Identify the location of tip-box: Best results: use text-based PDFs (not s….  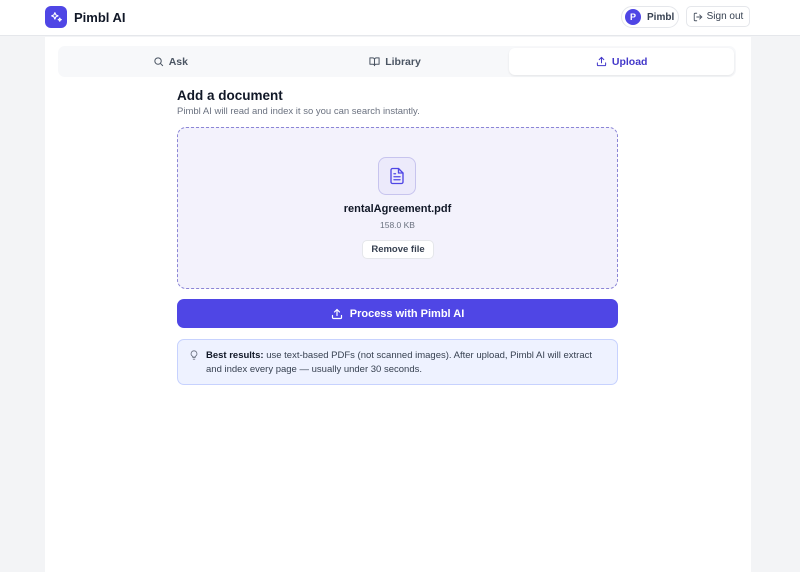
(397, 362).